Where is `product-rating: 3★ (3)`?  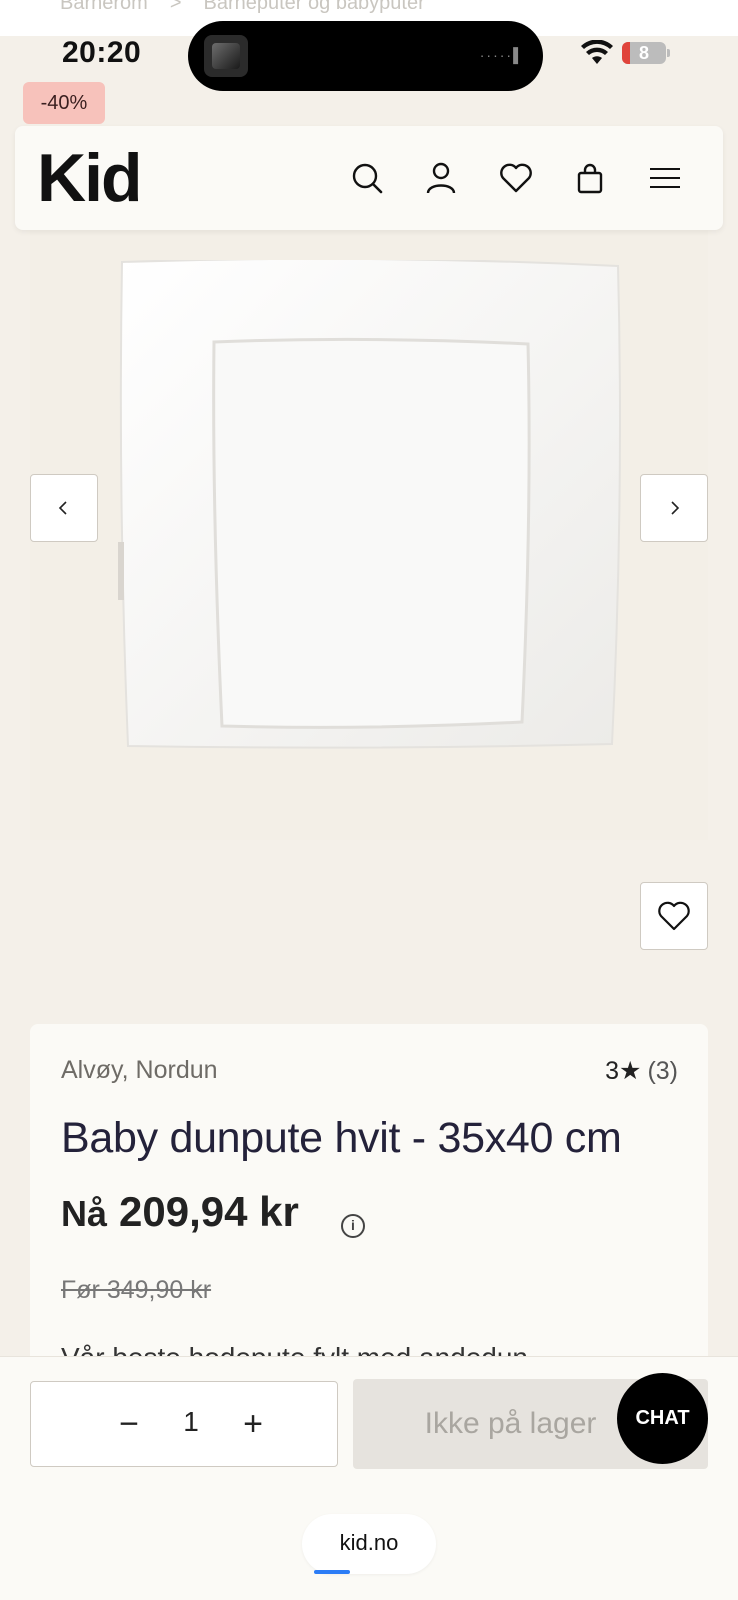
product-rating: 3★ (3) is located at coordinates (641, 1071).